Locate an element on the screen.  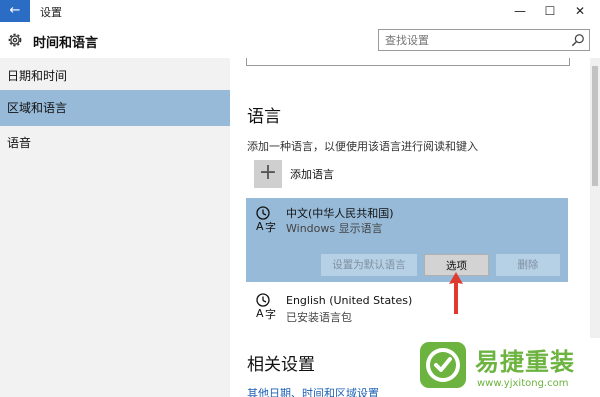
arrow-annotation-icon is located at coordinates (456, 293).